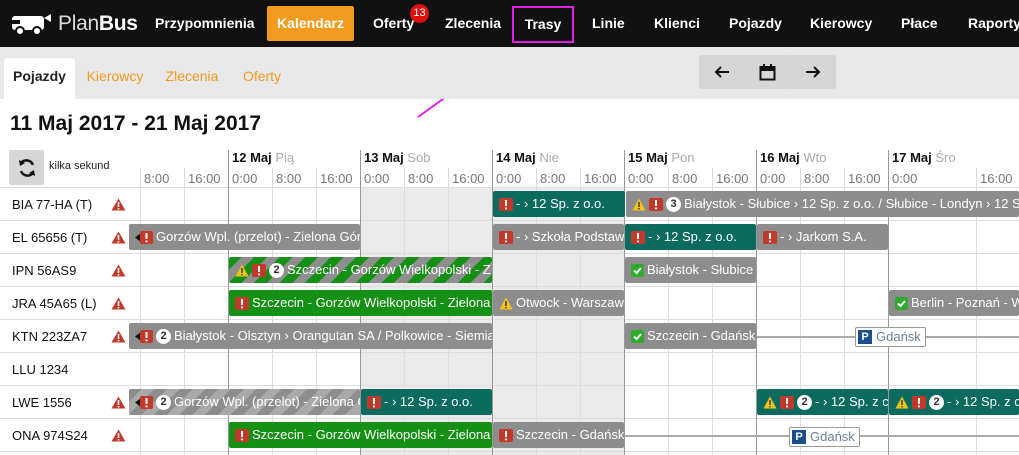 This screenshot has width=1019, height=455. What do you see at coordinates (570, 236) in the screenshot?
I see `trip-label: - › Szkoła Podstaw` at bounding box center [570, 236].